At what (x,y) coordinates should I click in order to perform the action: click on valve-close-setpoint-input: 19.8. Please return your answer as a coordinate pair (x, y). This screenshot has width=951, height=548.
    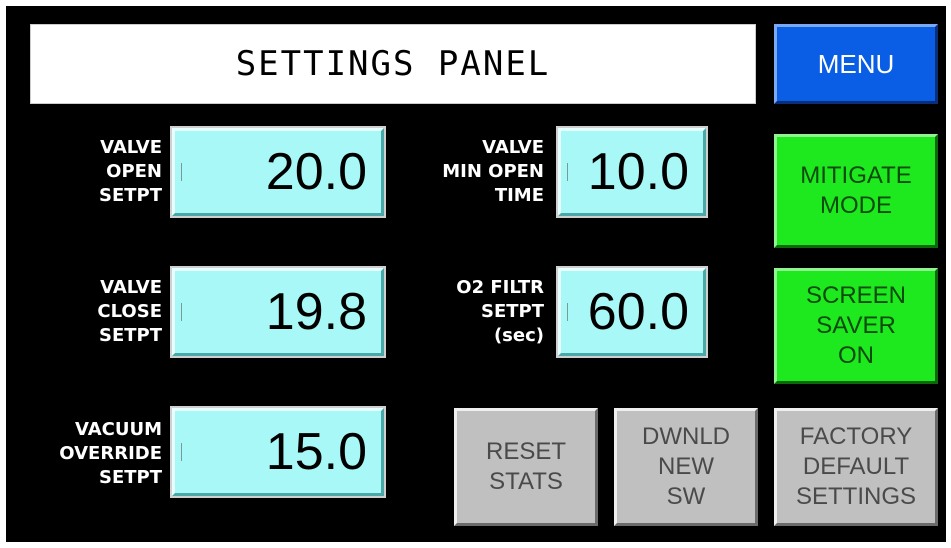
    Looking at the image, I should click on (278, 312).